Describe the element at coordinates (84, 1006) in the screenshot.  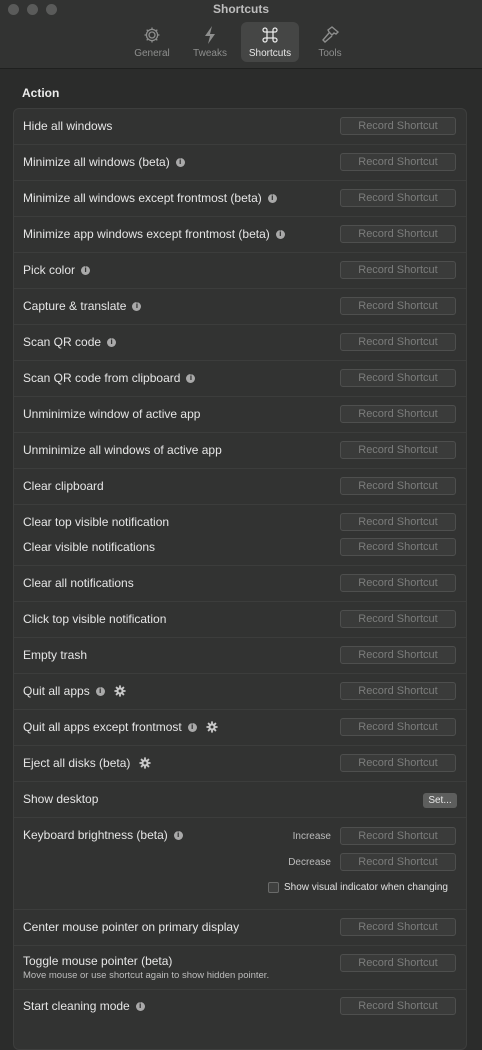
I see `row-label: Start cleaning mode i` at that location.